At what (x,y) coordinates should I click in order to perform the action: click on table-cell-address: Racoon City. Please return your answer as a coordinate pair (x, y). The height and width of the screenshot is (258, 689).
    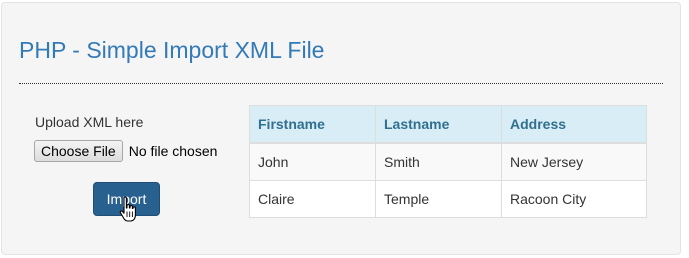
    Looking at the image, I should click on (574, 199).